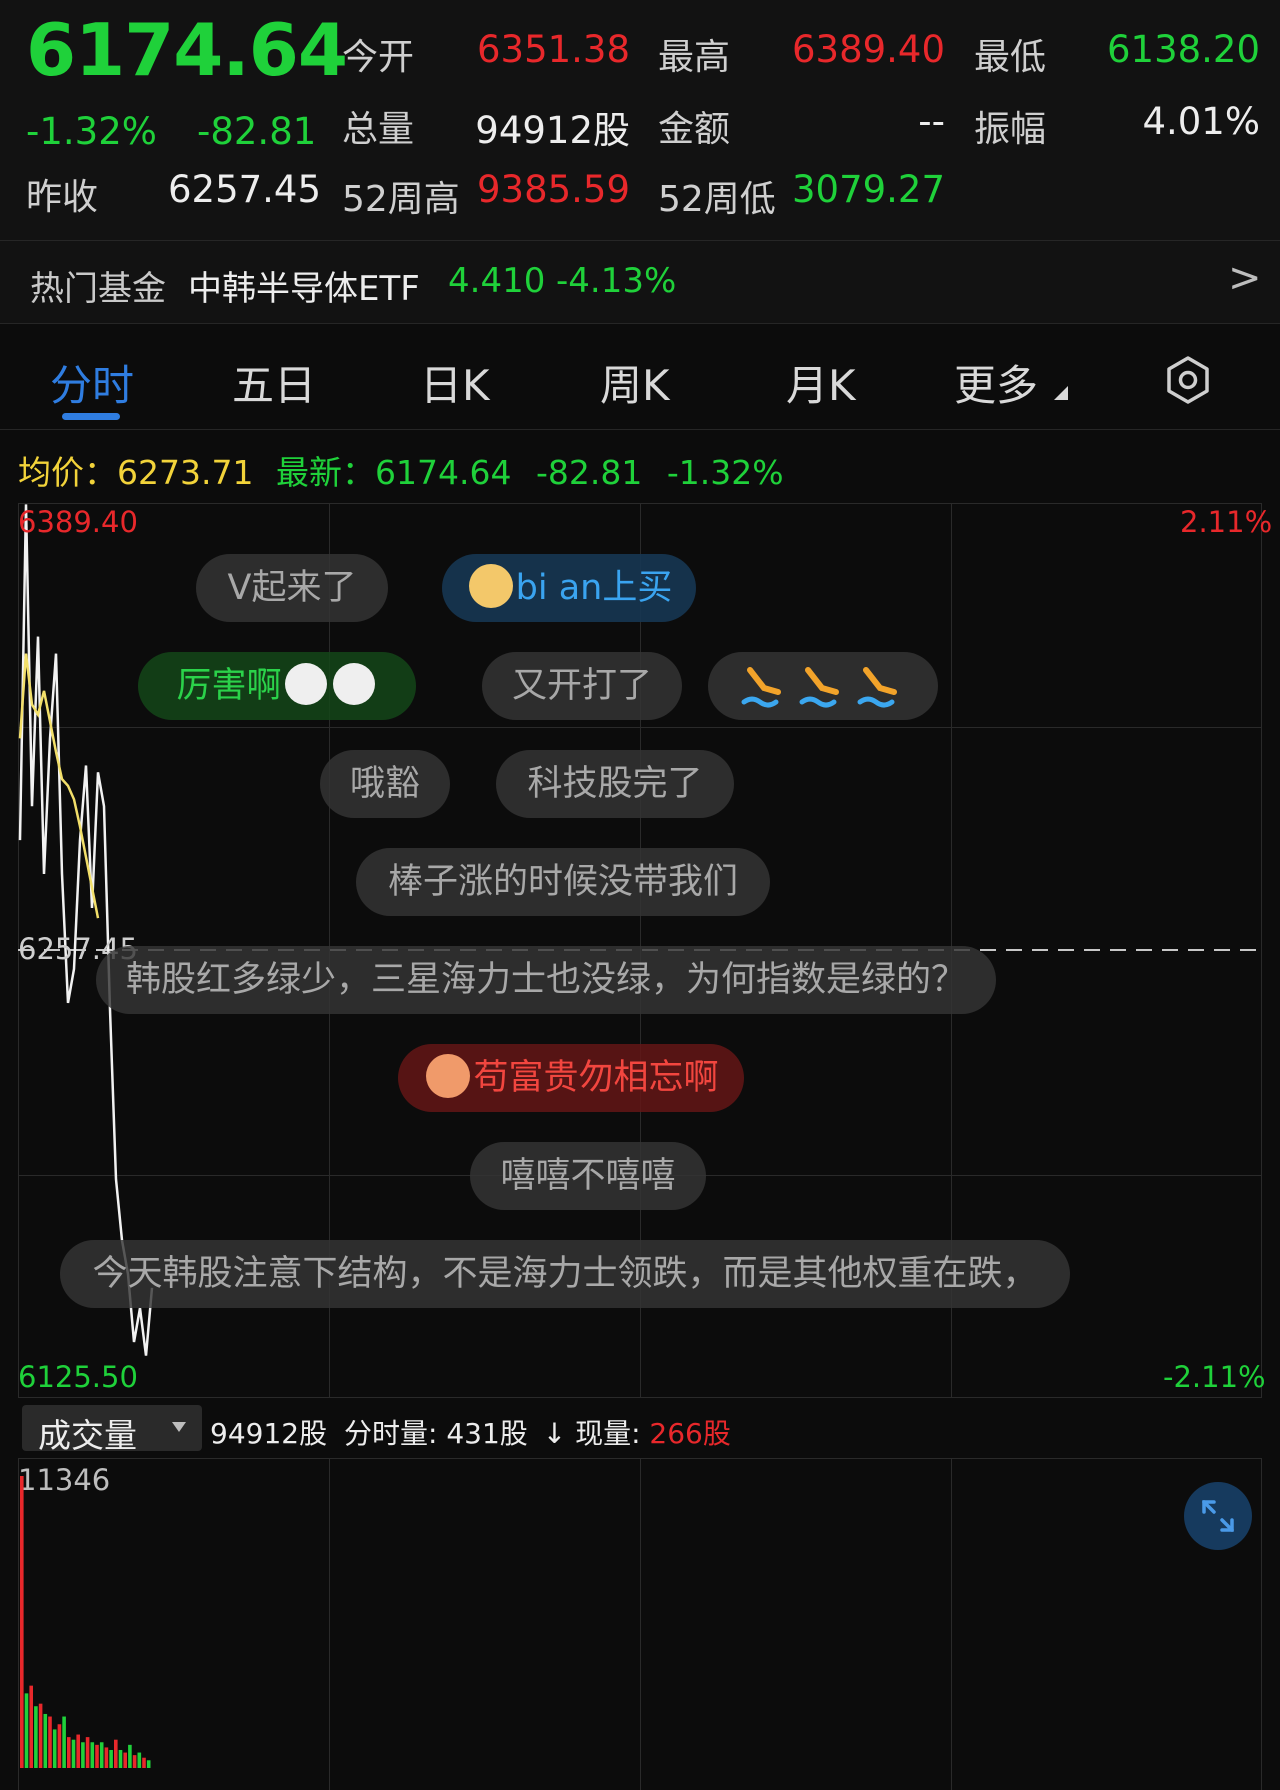 The image size is (1280, 1790). What do you see at coordinates (98, 289) in the screenshot?
I see `hot-fund-label: 热门基金` at bounding box center [98, 289].